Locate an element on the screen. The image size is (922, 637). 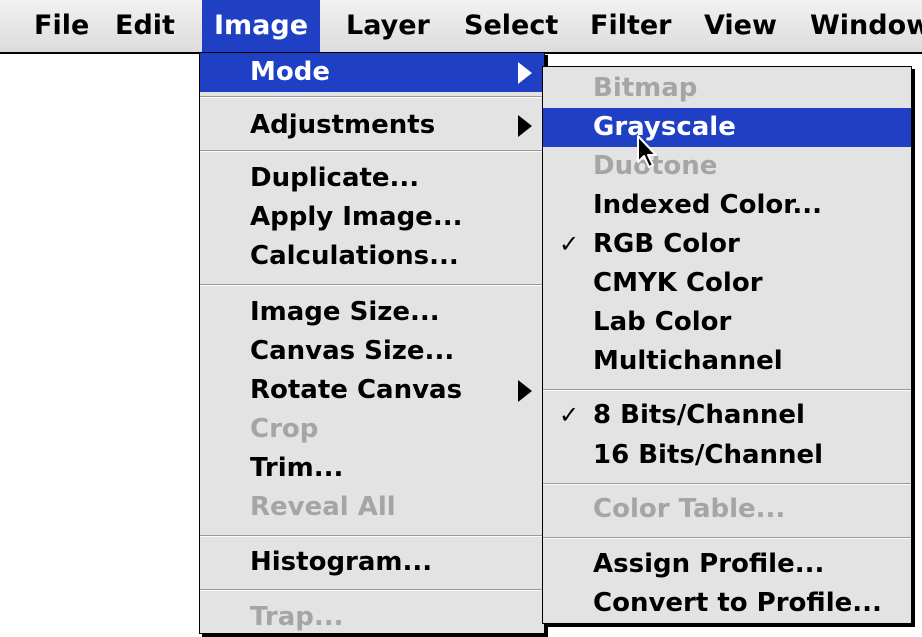
menu-item-multichannel: Multichannel is located at coordinates (727, 361).